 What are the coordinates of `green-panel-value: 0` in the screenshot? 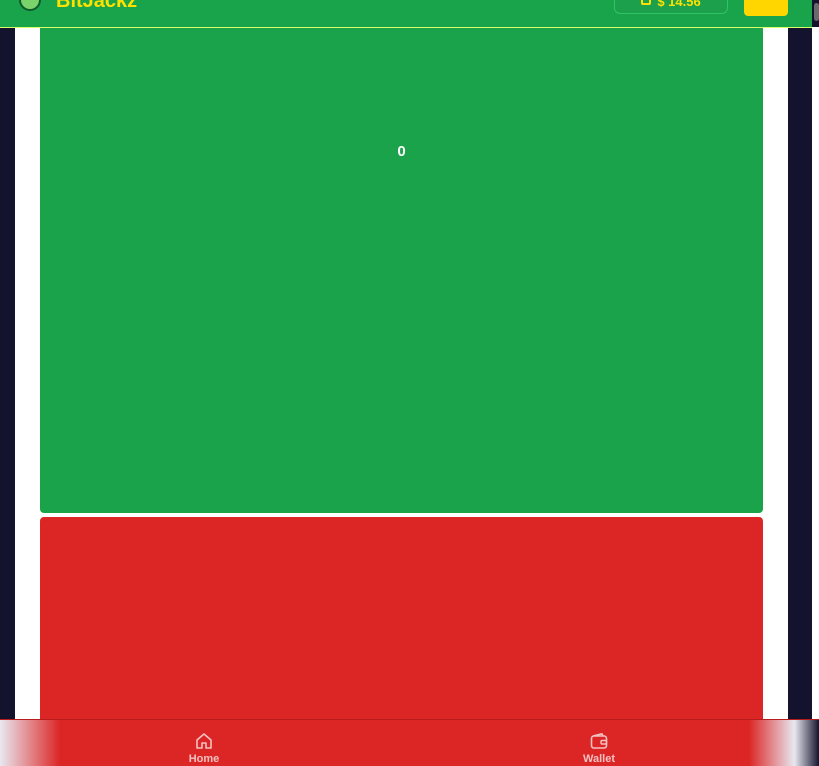 It's located at (401, 151).